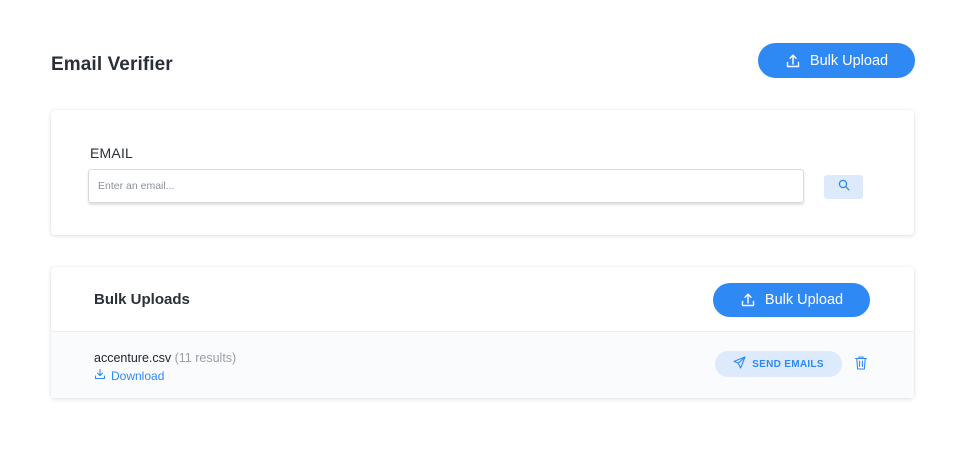 This screenshot has width=960, height=456. I want to click on email-label: EMAIL, so click(112, 153).